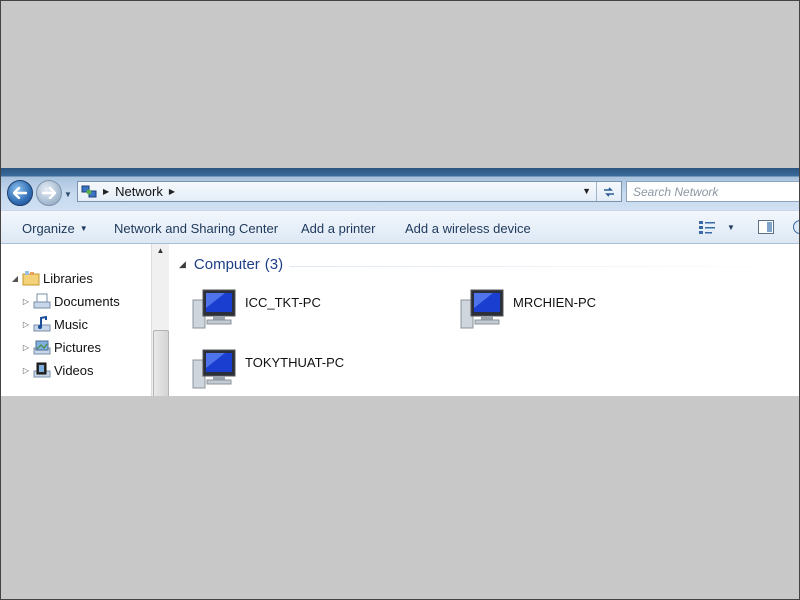  I want to click on preview-pane-button, so click(766, 227).